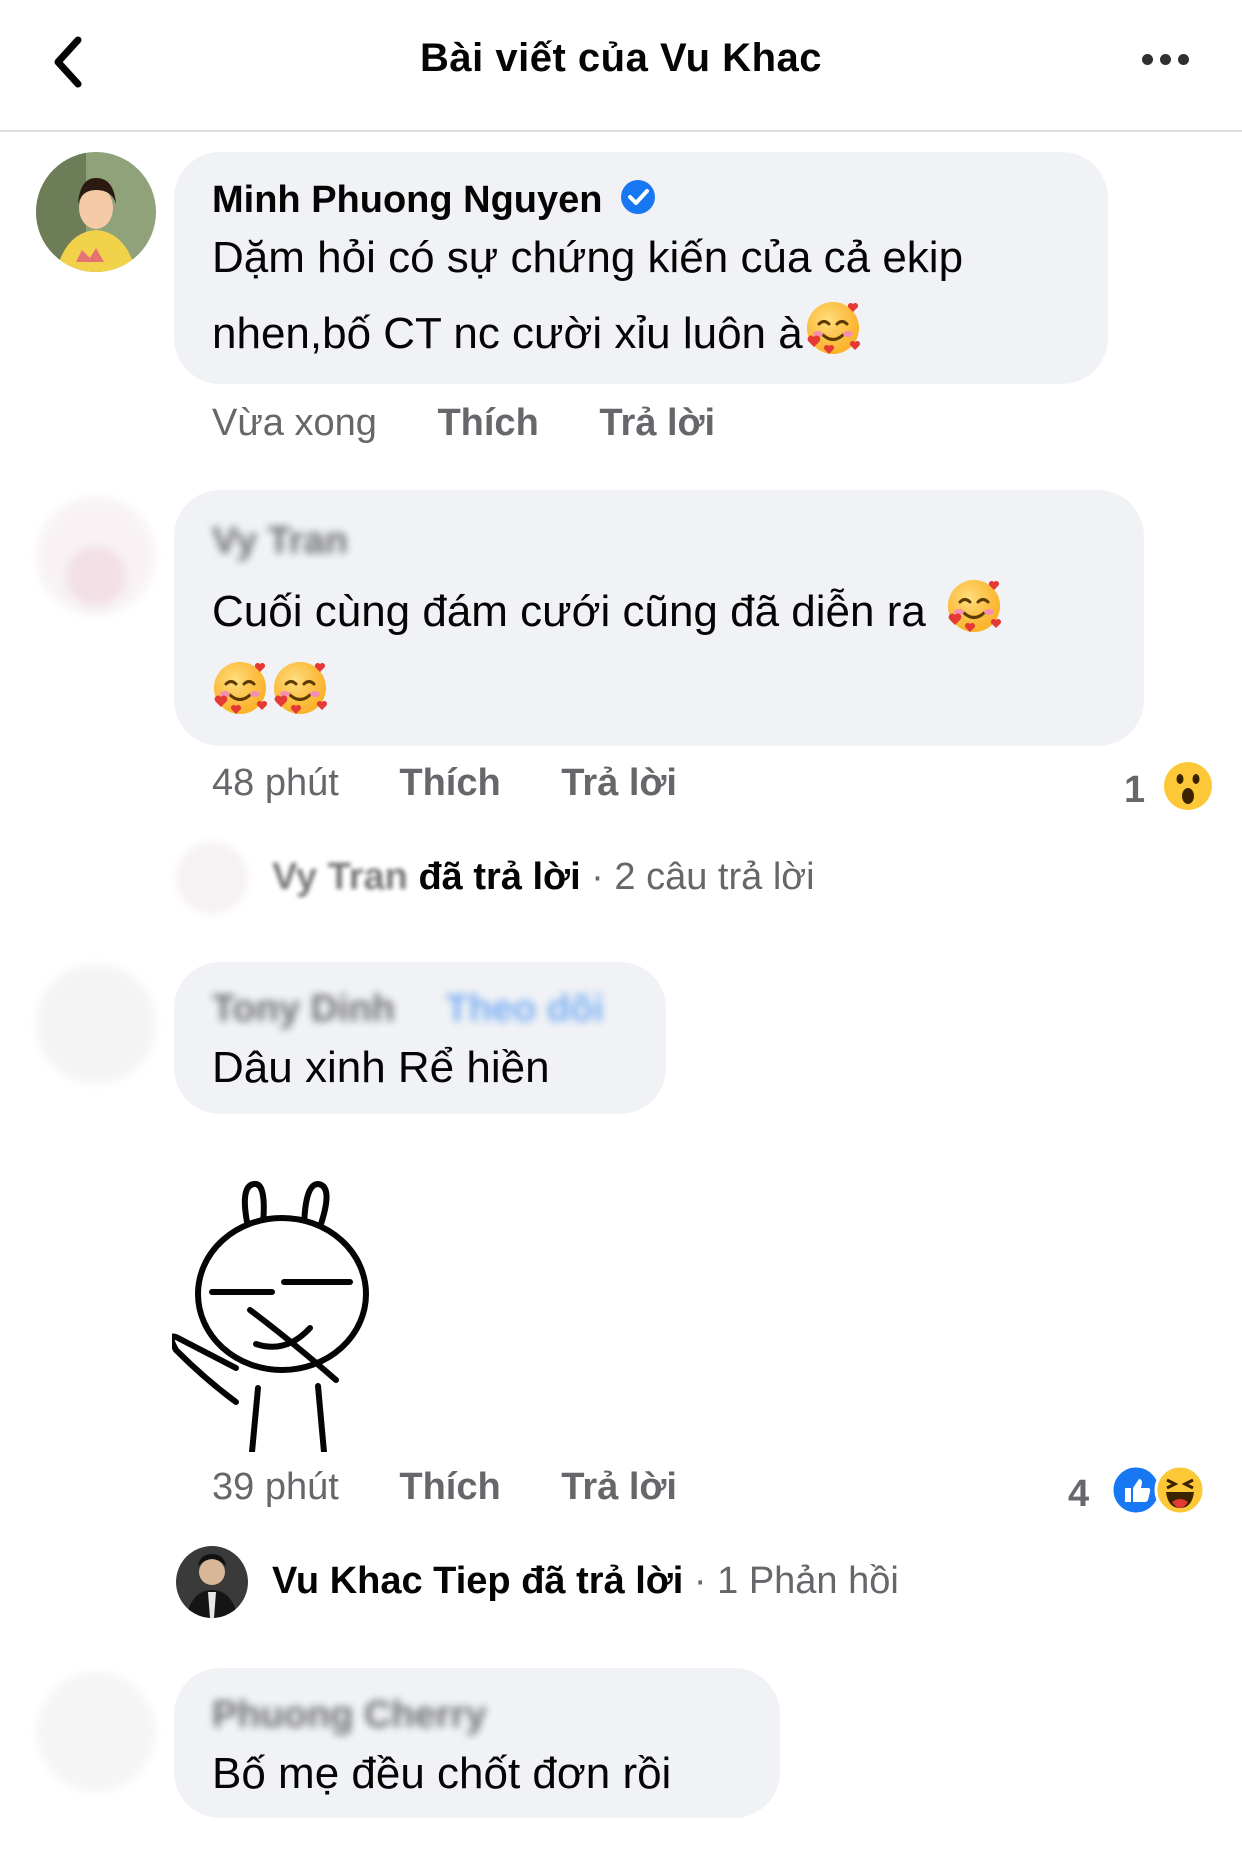 The width and height of the screenshot is (1242, 1851). I want to click on comment-text: Bố mẹ đều chốt đơn rồi, so click(442, 1773).